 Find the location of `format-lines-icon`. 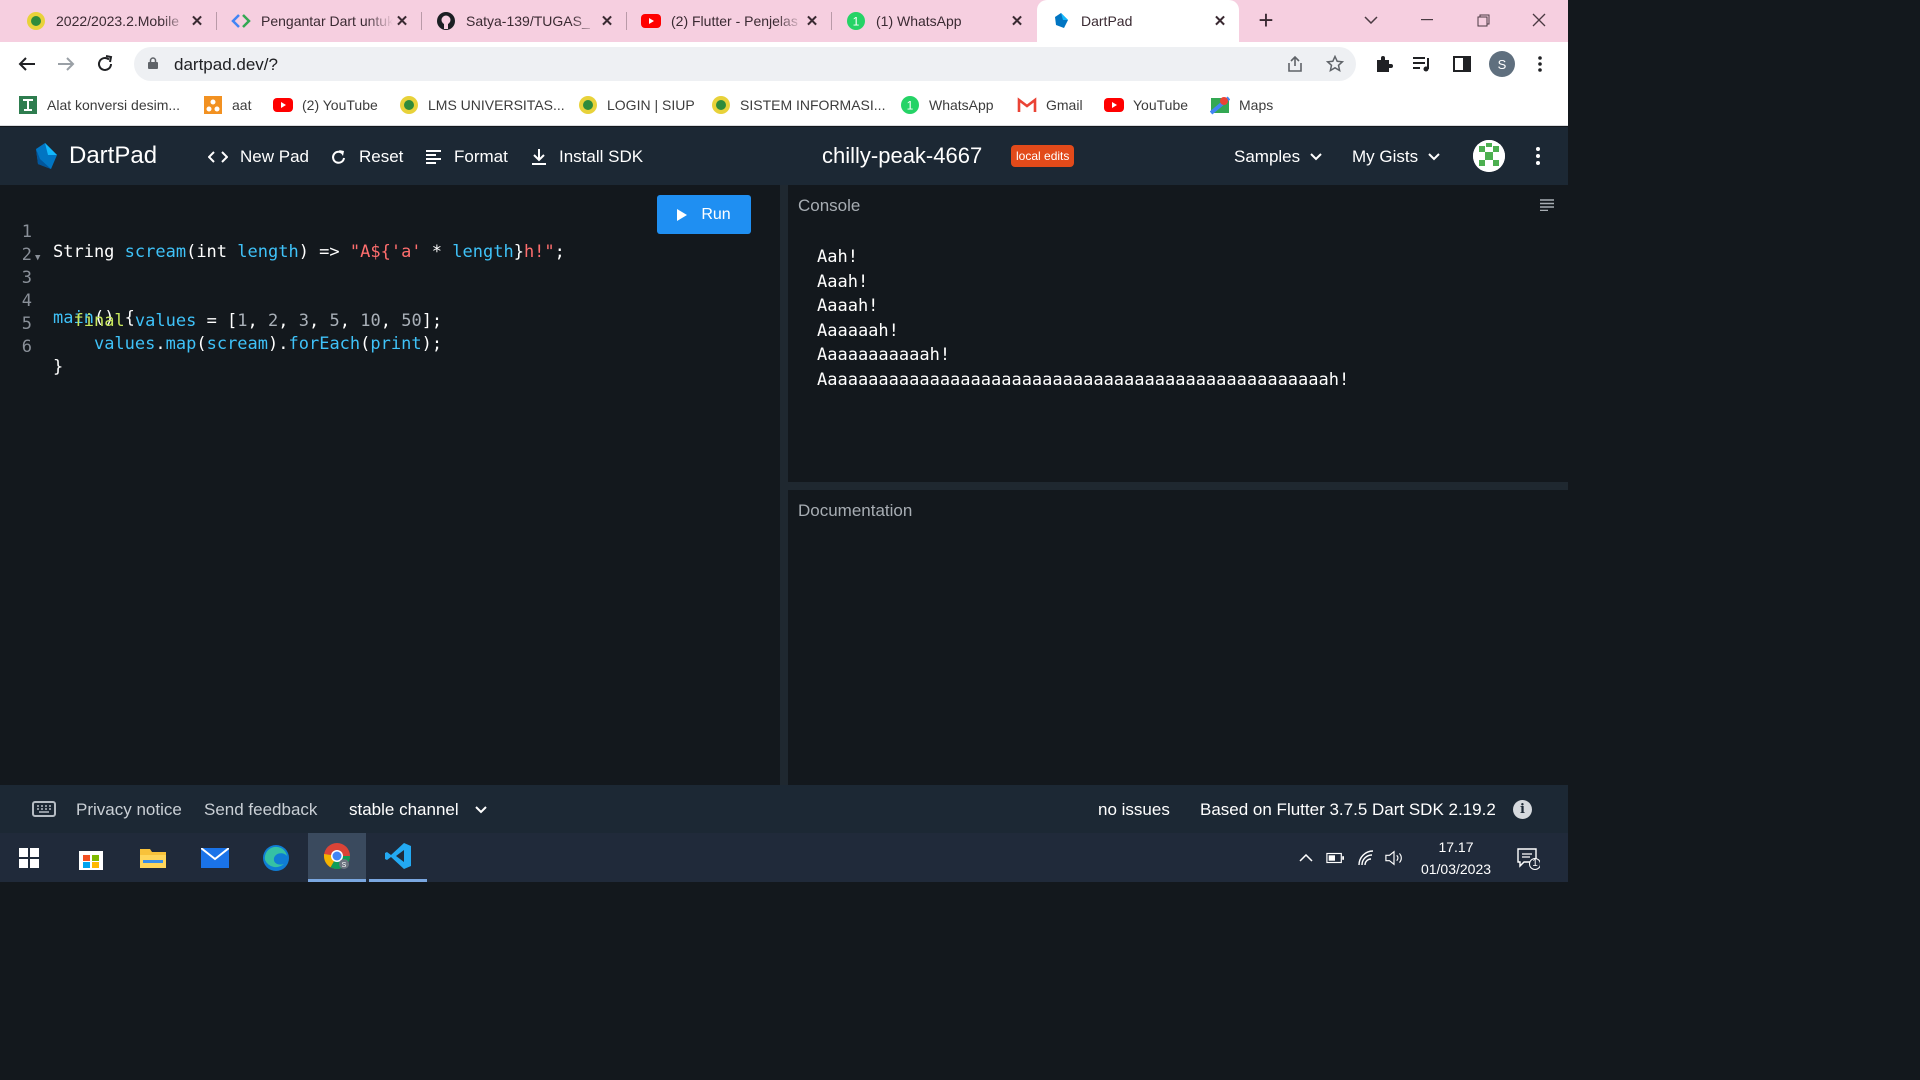

format-lines-icon is located at coordinates (433, 157).